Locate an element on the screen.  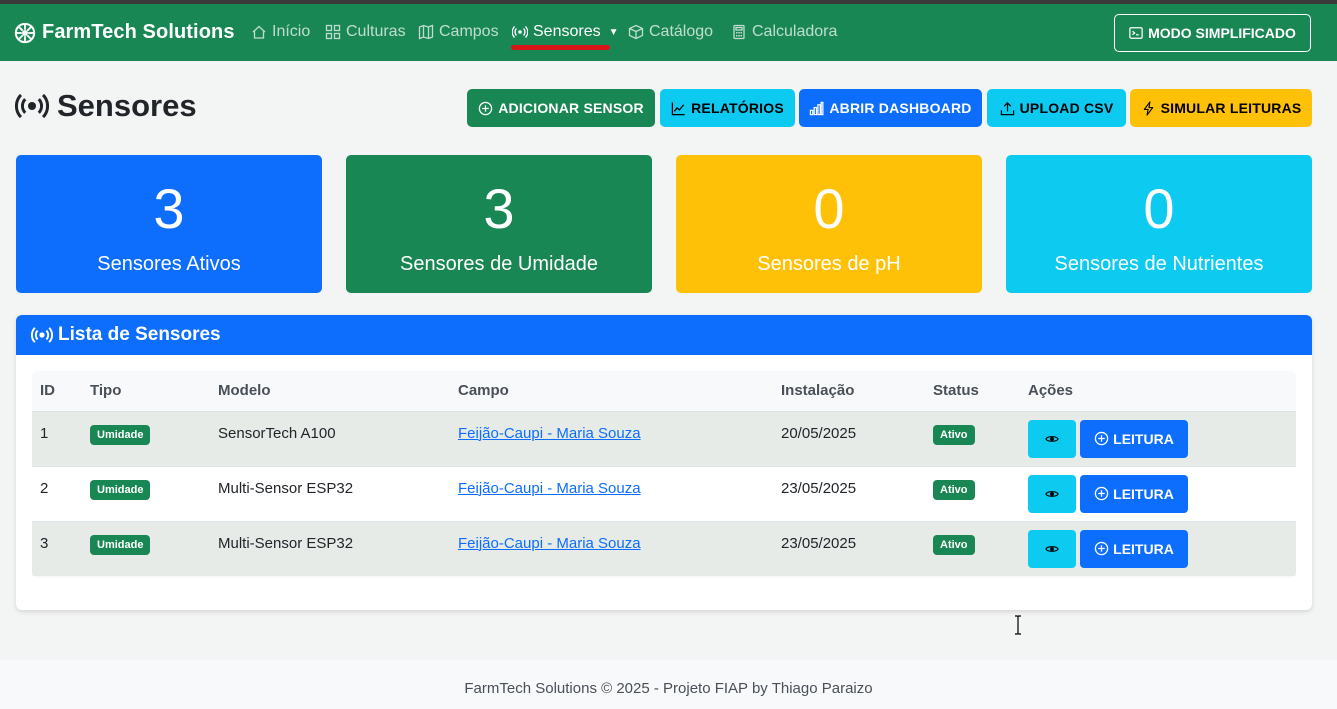
cell-id: 1 is located at coordinates (44, 433).